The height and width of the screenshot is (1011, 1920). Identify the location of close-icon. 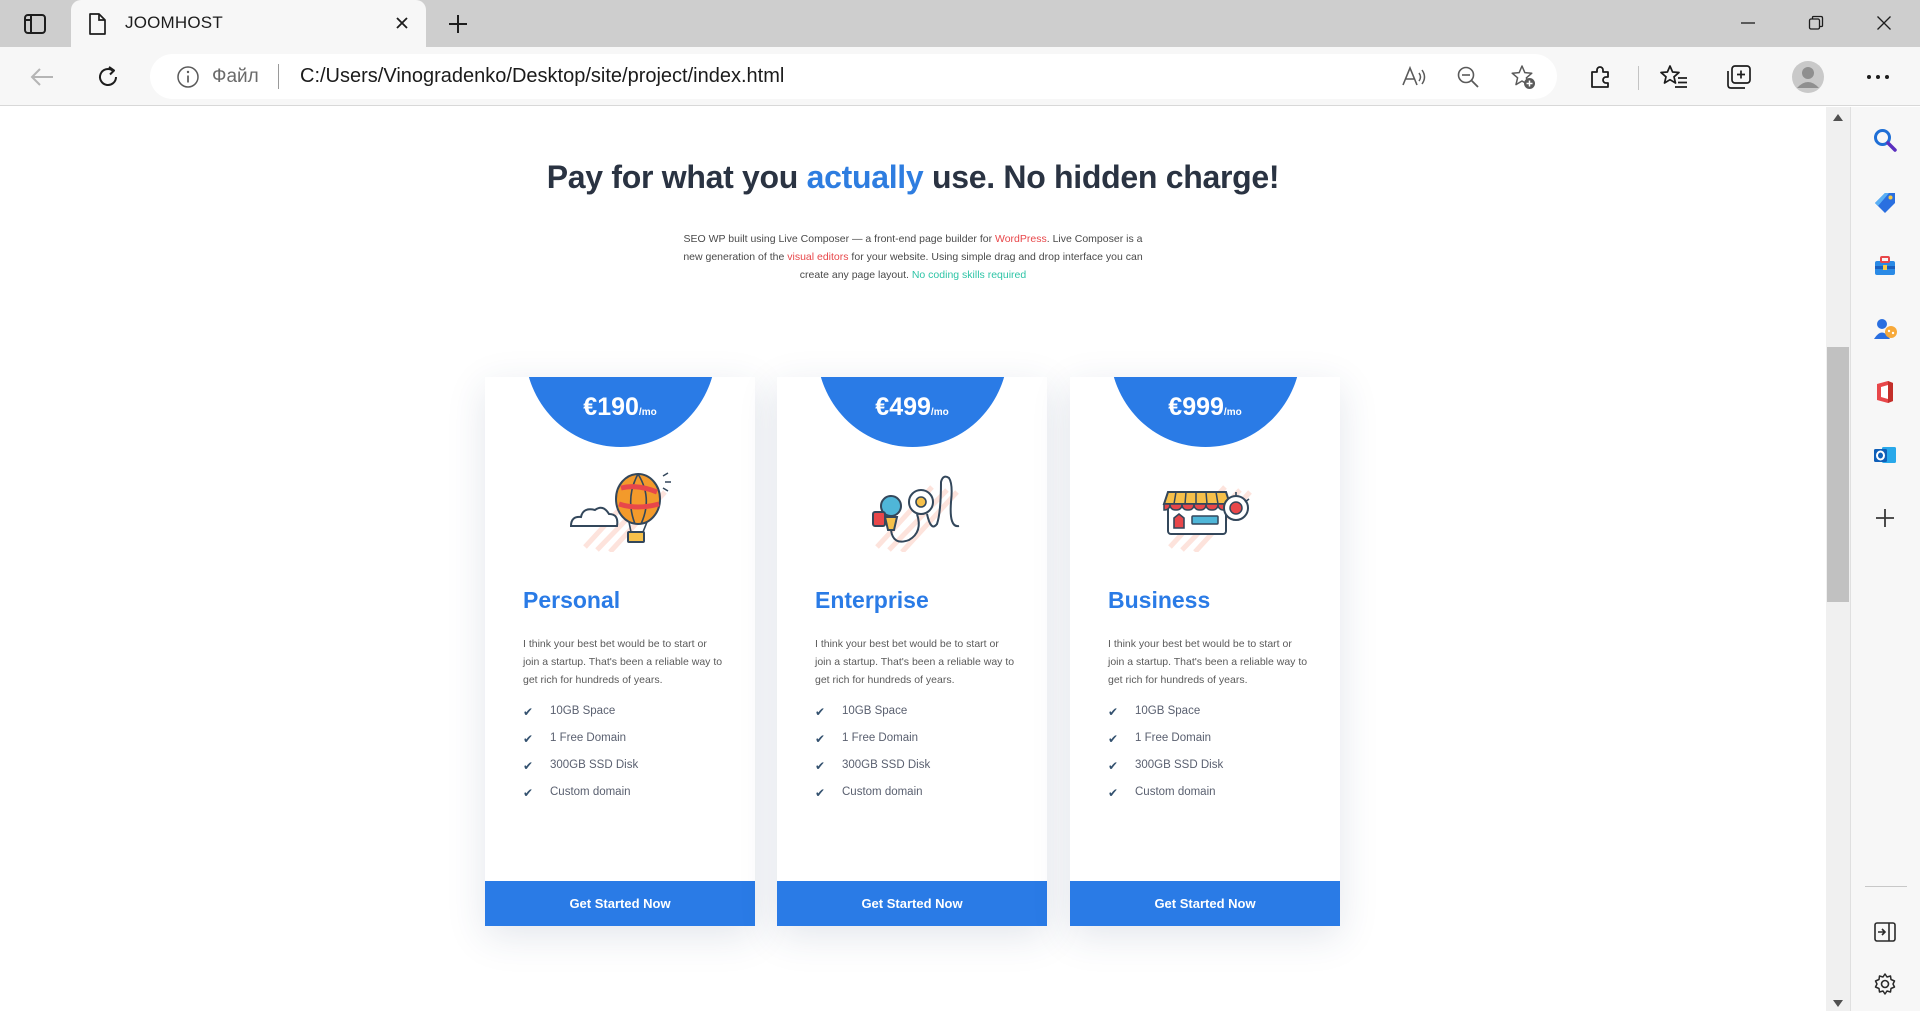
(1884, 23).